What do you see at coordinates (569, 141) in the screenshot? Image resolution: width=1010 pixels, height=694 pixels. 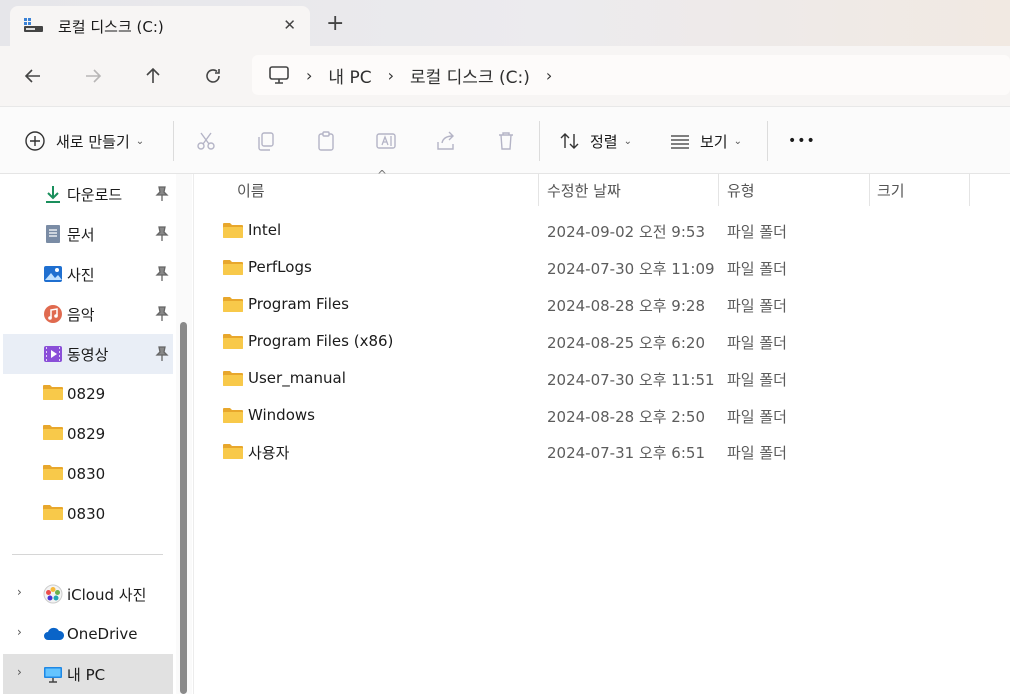 I see `sort-icon` at bounding box center [569, 141].